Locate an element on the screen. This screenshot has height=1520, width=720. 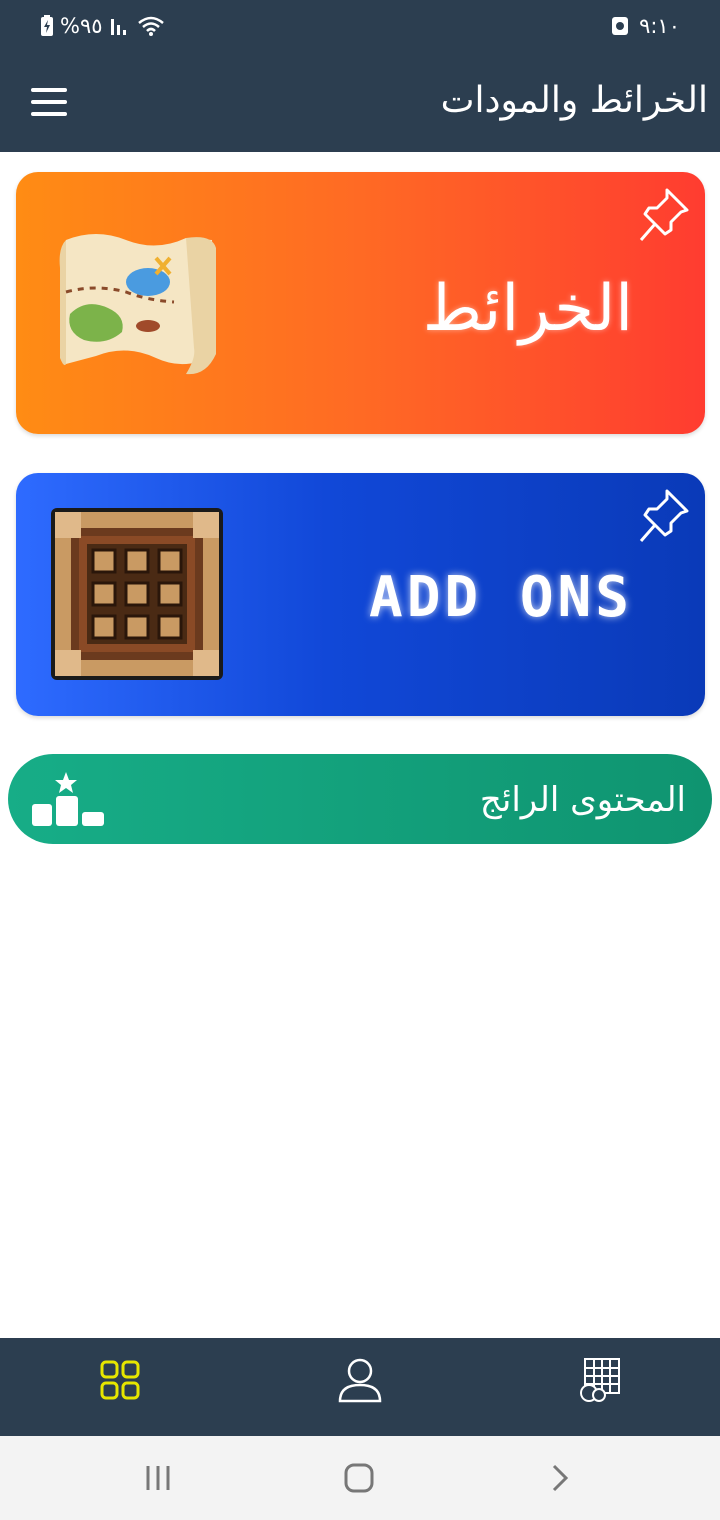
status-bar: %٩٥ ٩:١٠ is located at coordinates (360, 28).